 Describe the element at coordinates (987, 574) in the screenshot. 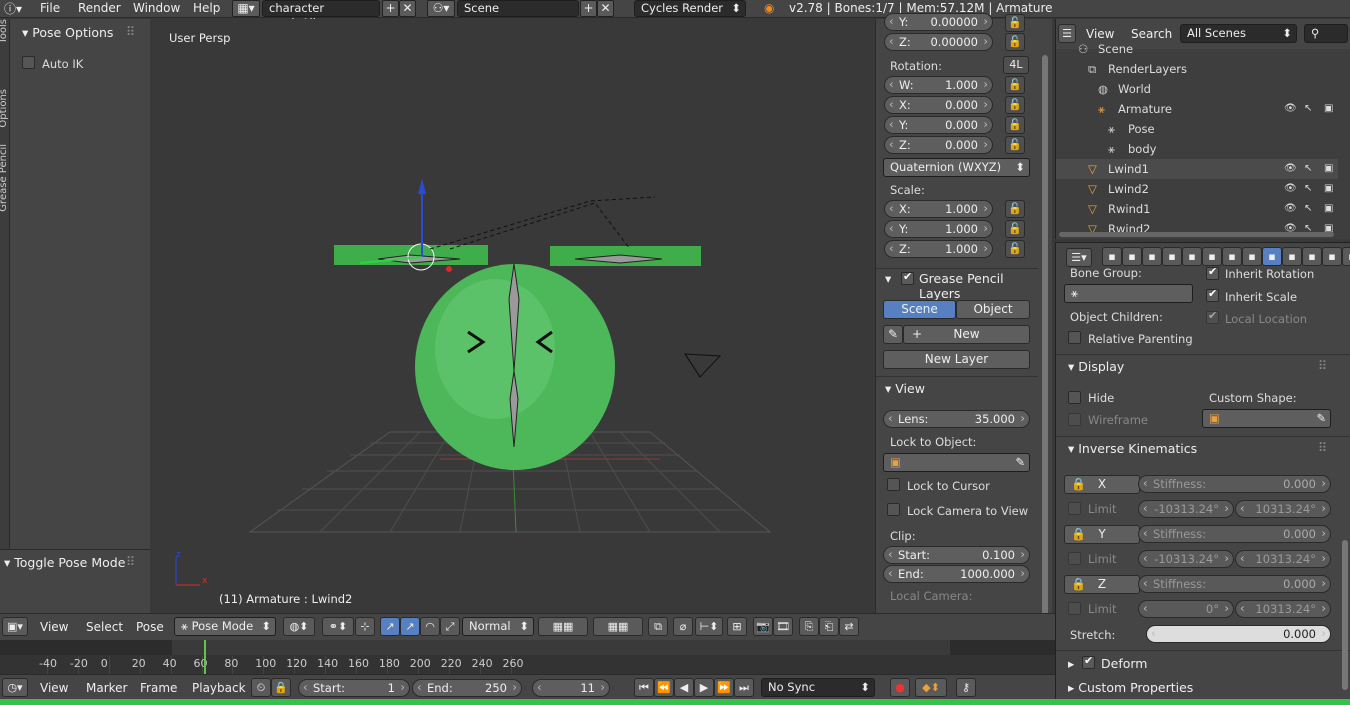

I see `clip-end-value: 1000.000` at that location.